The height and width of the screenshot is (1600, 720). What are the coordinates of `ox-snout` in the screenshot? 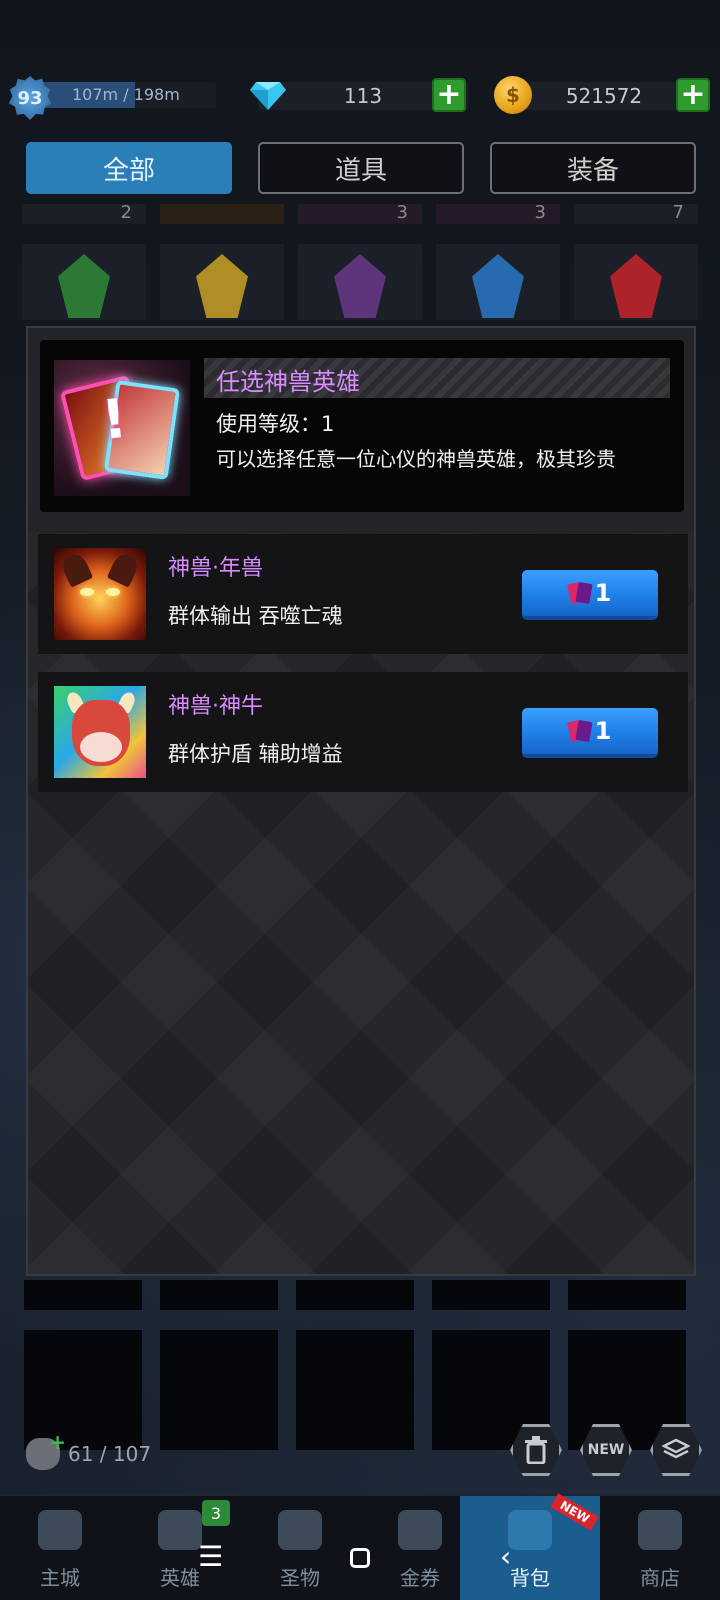 It's located at (101, 747).